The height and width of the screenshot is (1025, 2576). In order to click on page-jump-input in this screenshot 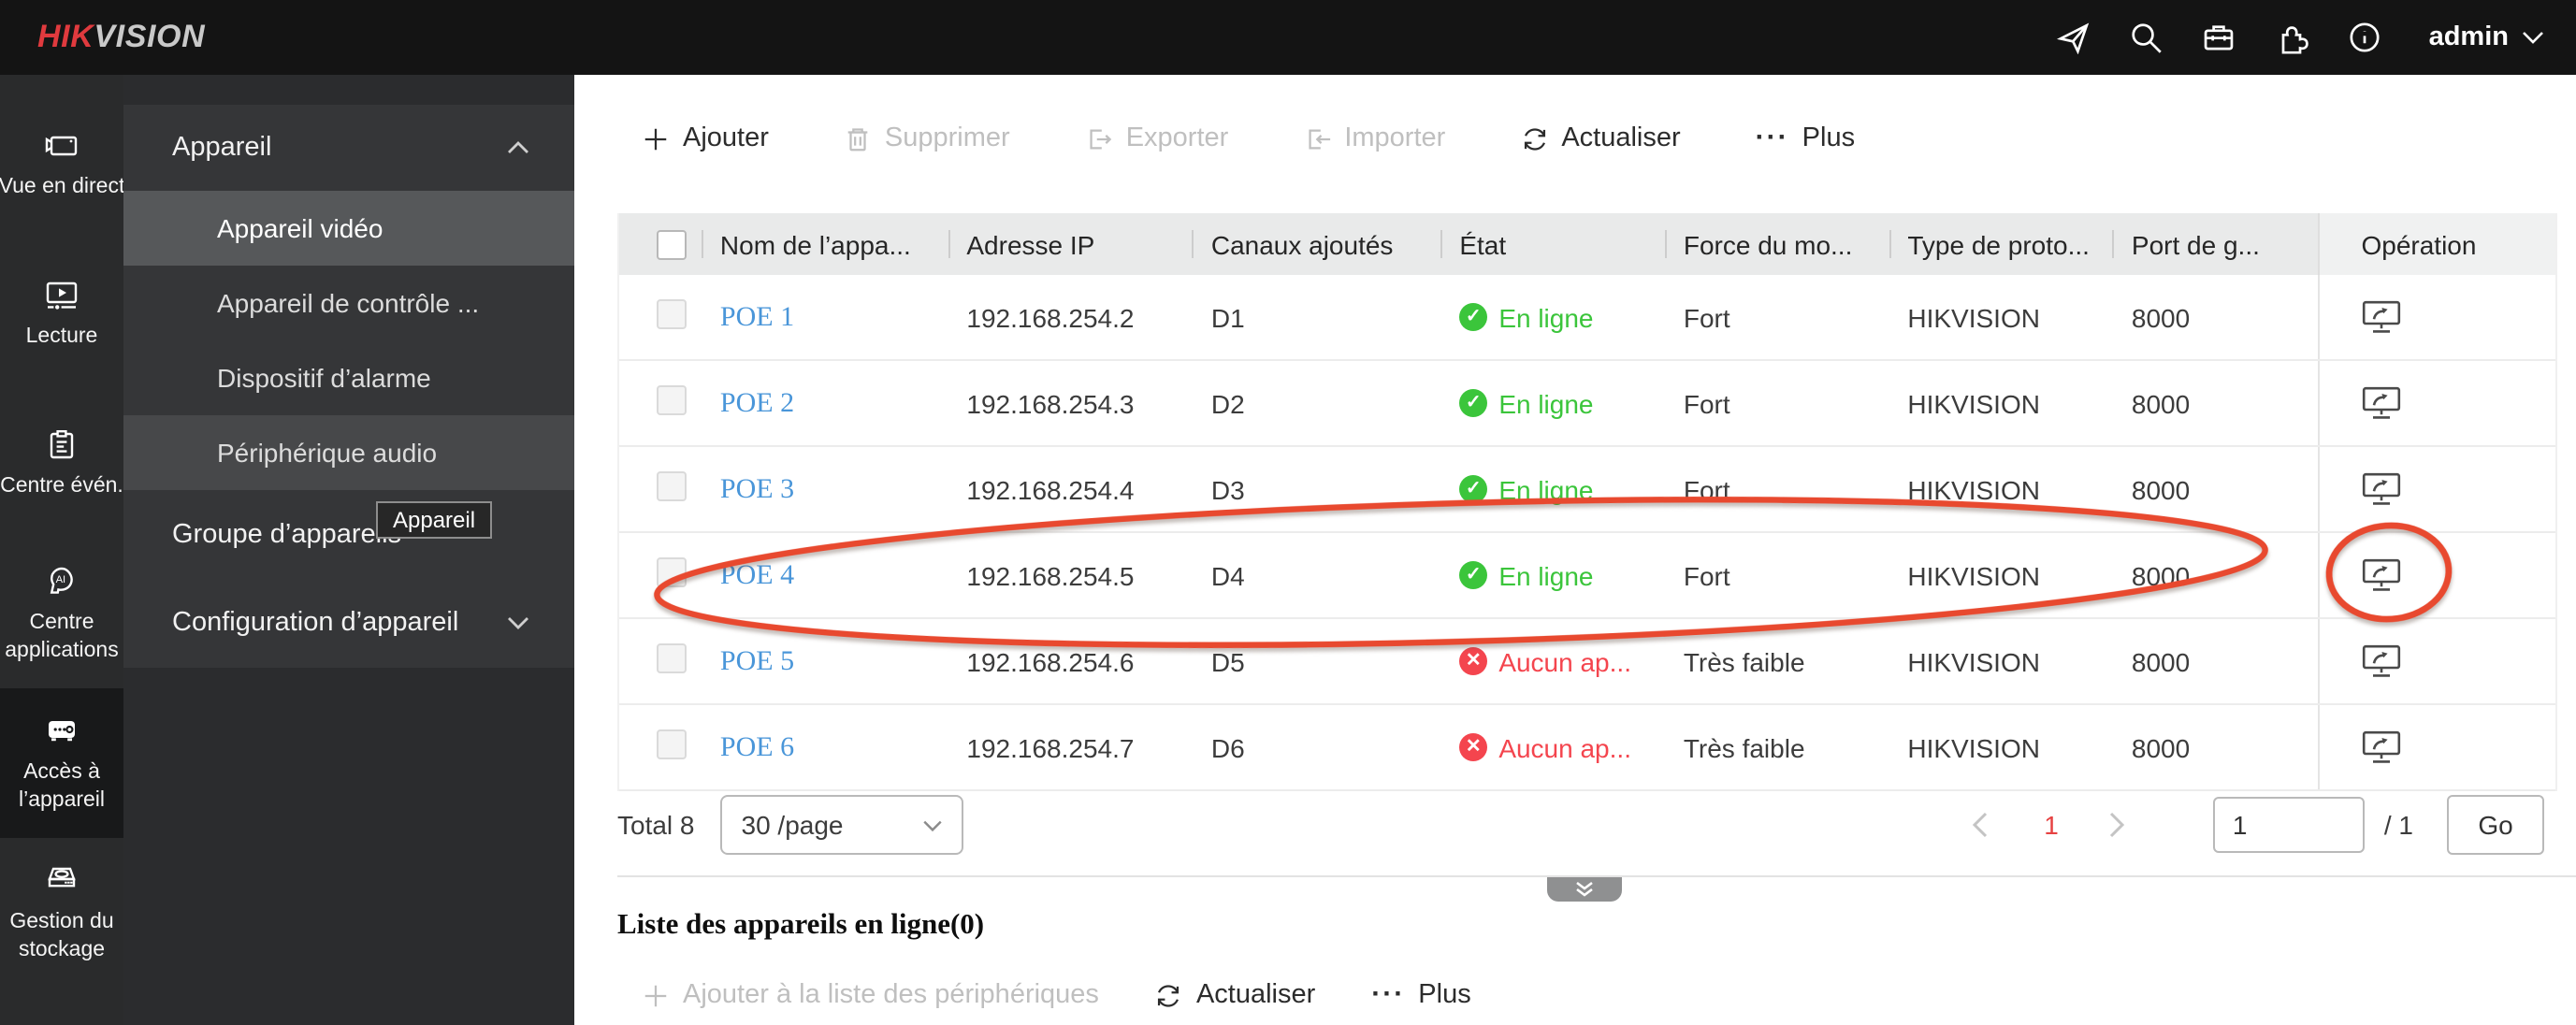, I will do `click(2289, 825)`.